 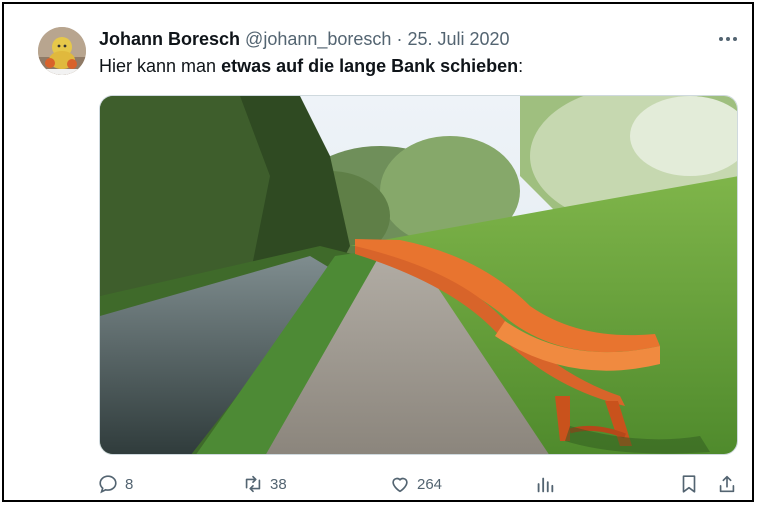 I want to click on reply-icon, so click(x=108, y=484).